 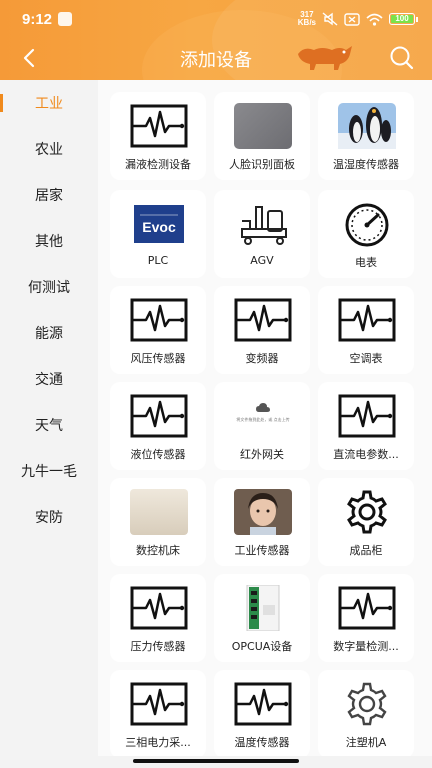 I want to click on child-photo-image, so click(x=263, y=512).